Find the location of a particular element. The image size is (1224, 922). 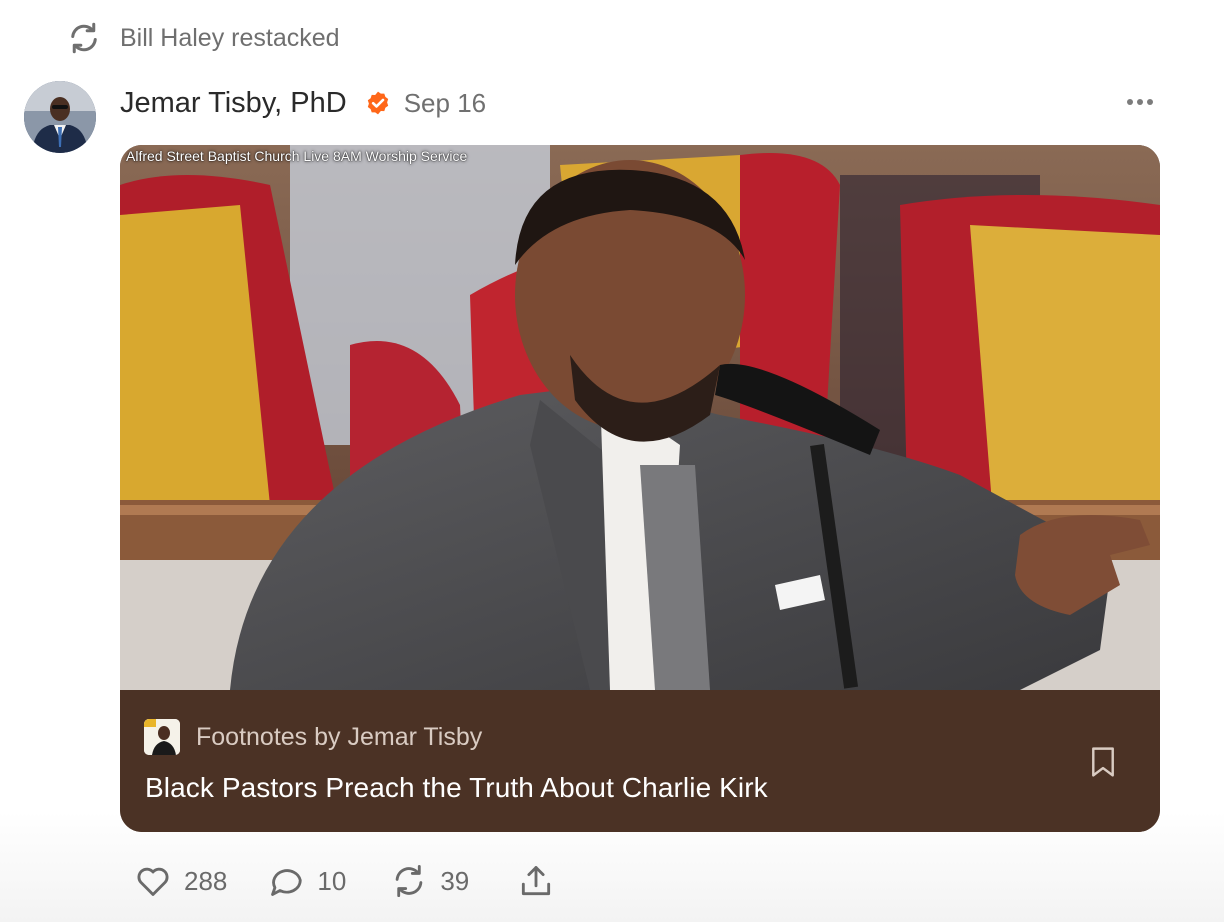

publication-row: Footnotes by Jemar Tisby is located at coordinates (313, 737).